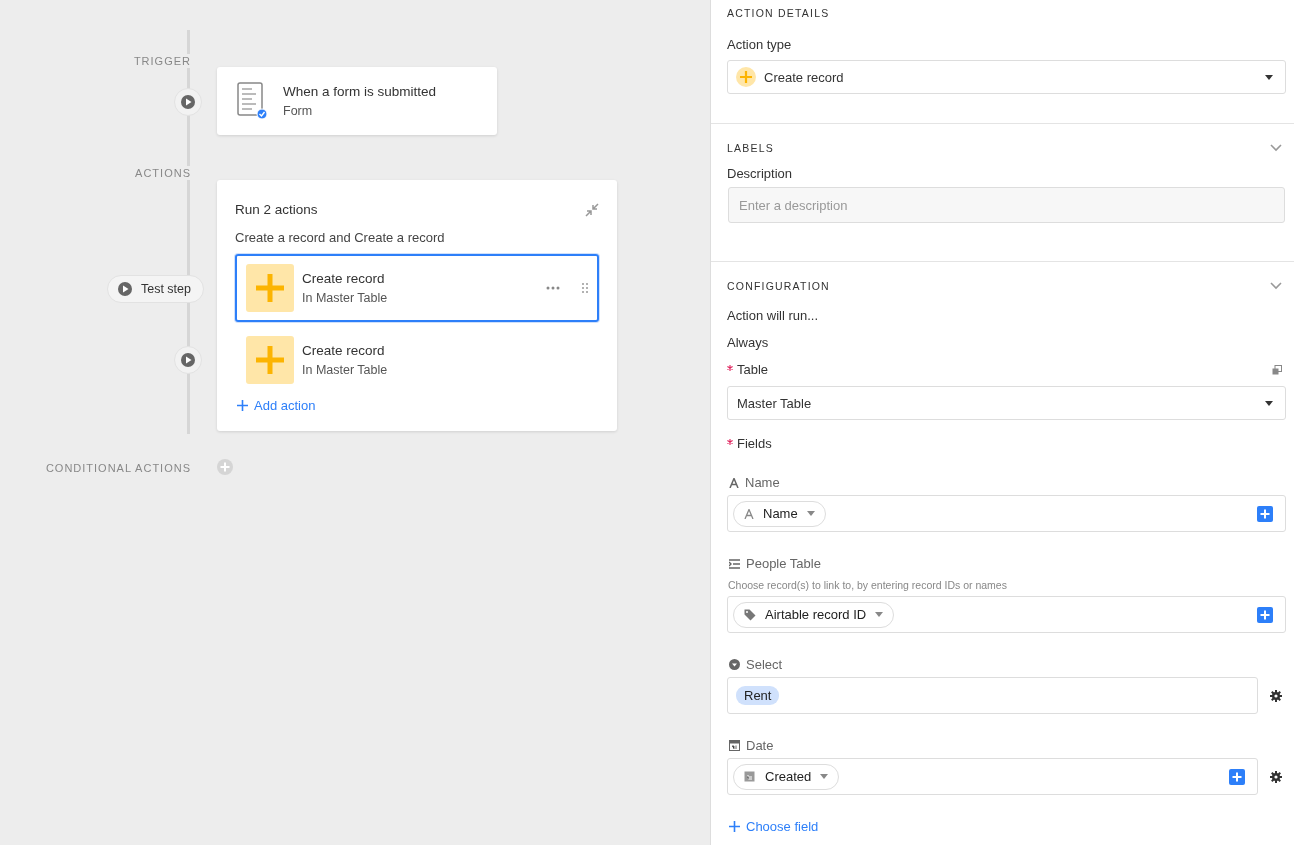 This screenshot has height=845, width=1294. I want to click on token-field: Name, so click(1006, 513).